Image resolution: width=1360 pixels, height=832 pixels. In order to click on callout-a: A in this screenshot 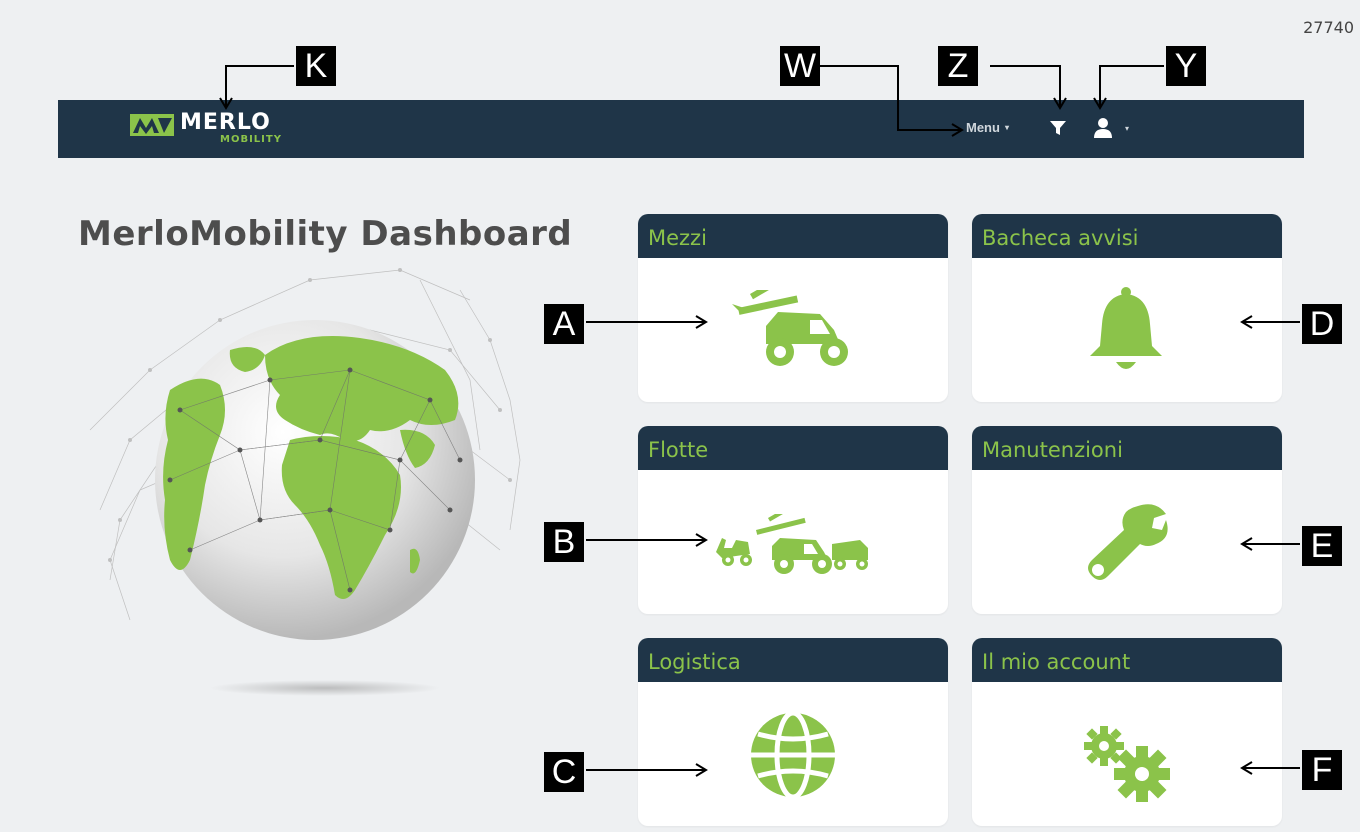, I will do `click(564, 324)`.